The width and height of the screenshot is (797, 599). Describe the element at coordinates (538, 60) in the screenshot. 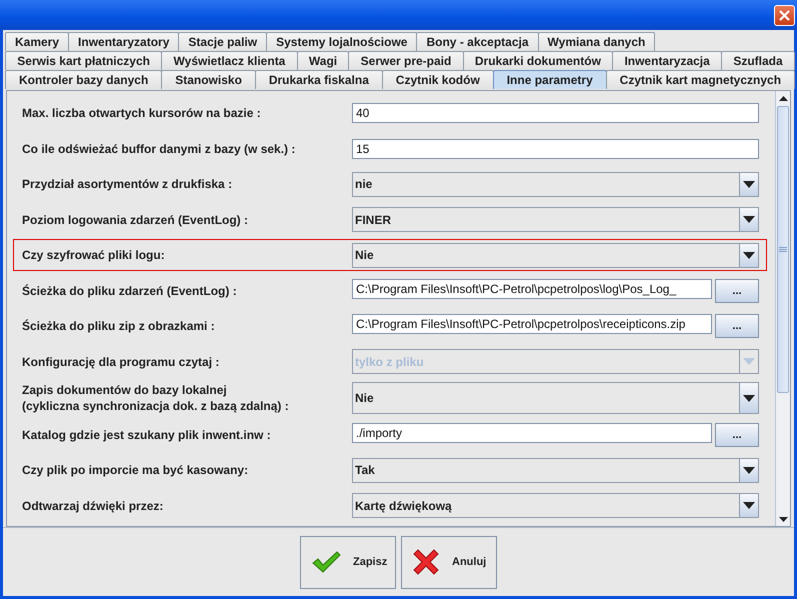

I see `tab: Drukarki dokumentów` at that location.